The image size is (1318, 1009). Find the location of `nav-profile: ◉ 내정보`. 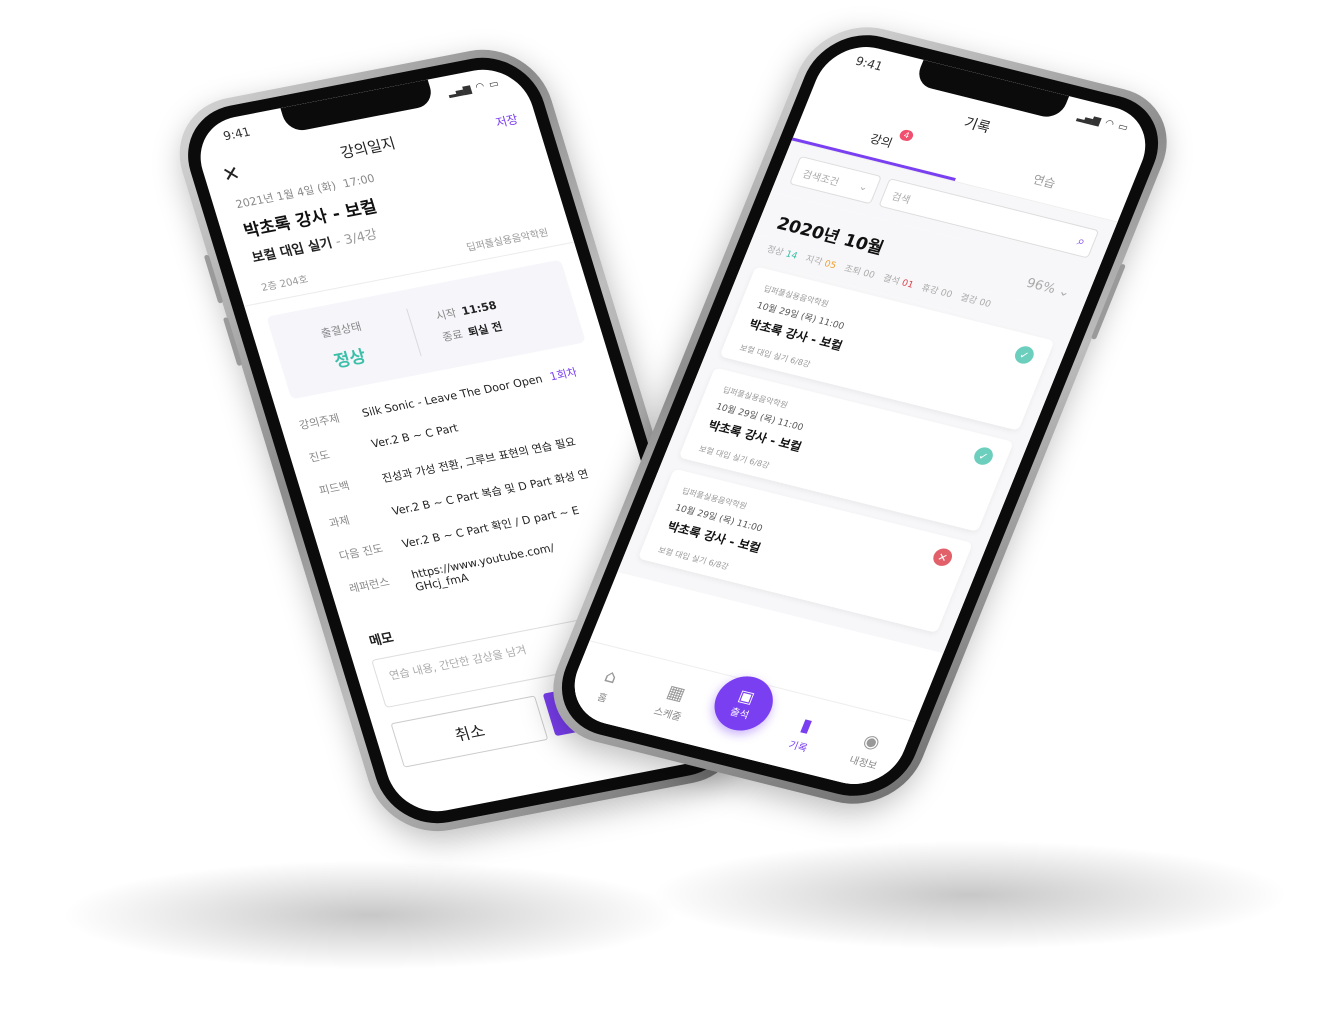

nav-profile: ◉ 내정보 is located at coordinates (868, 750).